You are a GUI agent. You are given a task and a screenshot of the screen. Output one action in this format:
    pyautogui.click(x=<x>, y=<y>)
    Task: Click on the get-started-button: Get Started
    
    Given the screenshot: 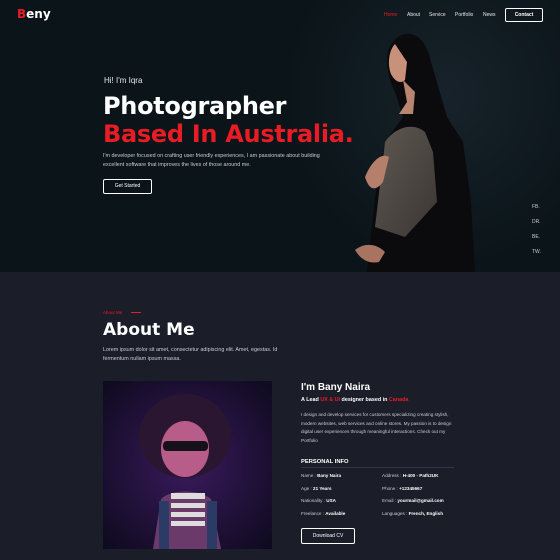 What is the action you would take?
    pyautogui.click(x=127, y=186)
    